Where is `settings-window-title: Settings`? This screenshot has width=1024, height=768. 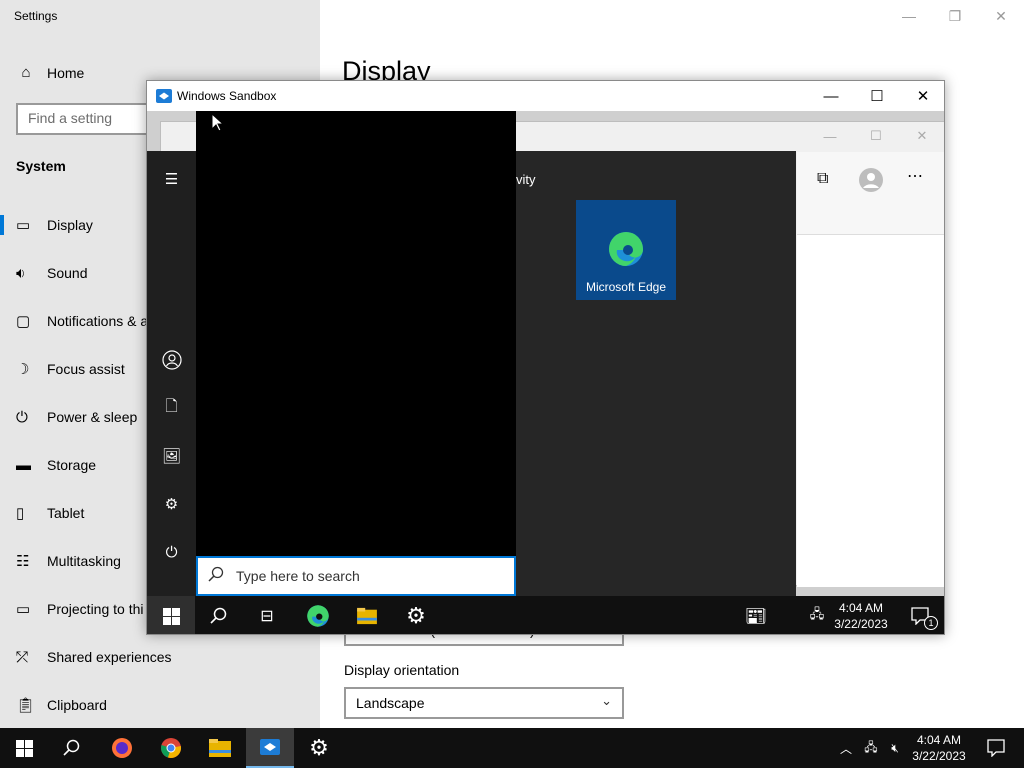 settings-window-title: Settings is located at coordinates (36, 16).